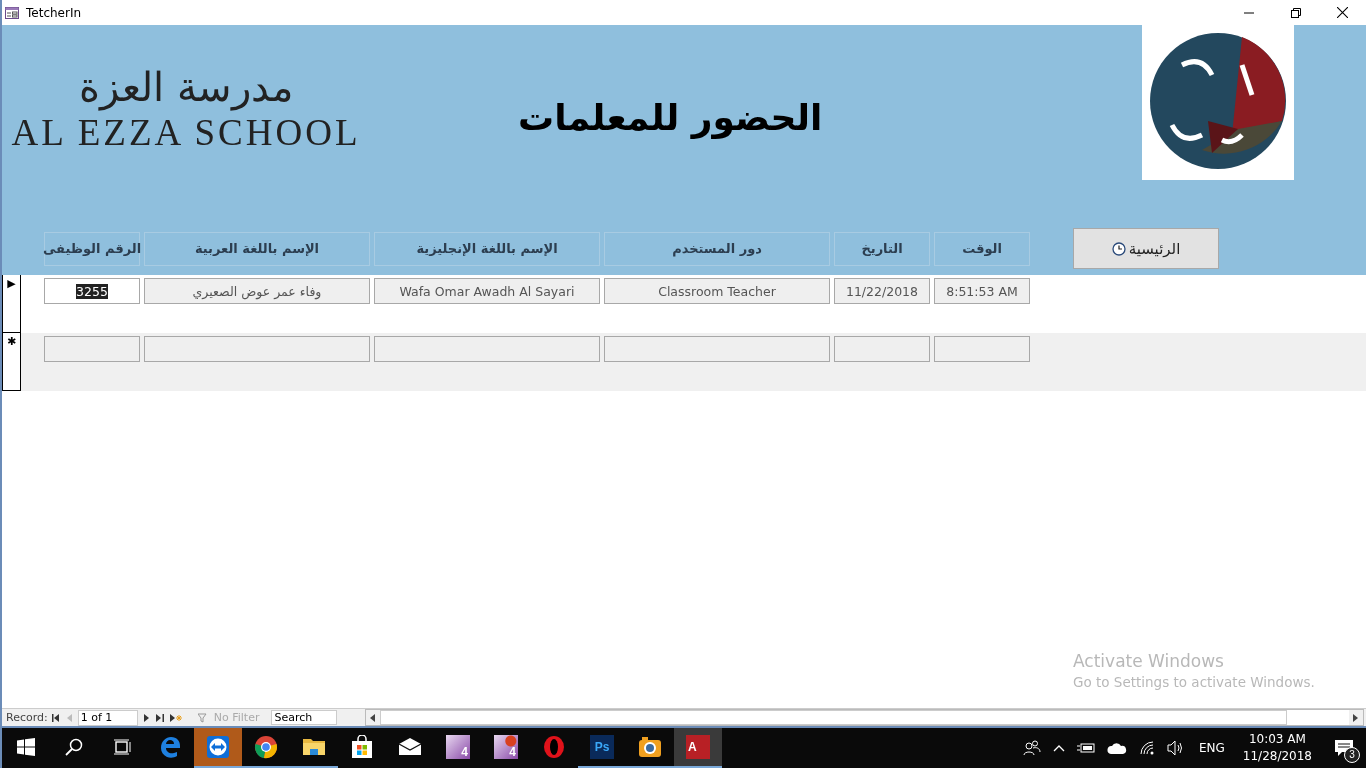 Image resolution: width=1366 pixels, height=768 pixels. I want to click on clock-icon, so click(1118, 248).